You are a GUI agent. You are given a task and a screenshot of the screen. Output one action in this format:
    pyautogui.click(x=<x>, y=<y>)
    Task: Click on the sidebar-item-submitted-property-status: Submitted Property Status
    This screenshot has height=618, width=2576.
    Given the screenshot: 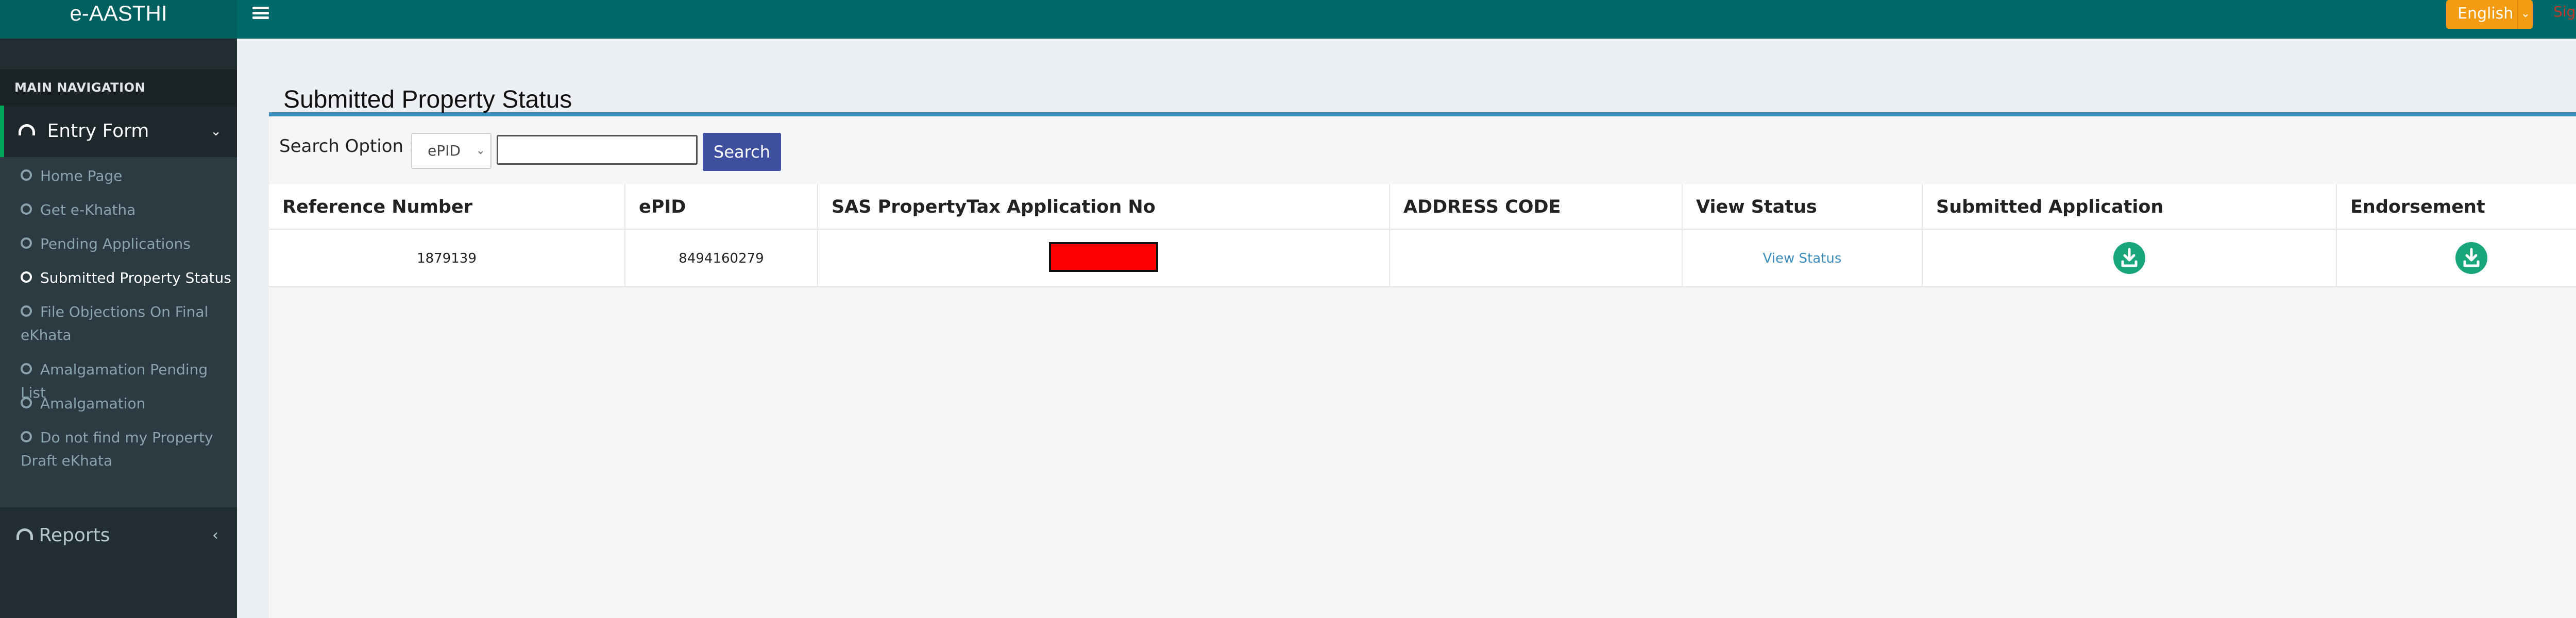 What is the action you would take?
    pyautogui.click(x=129, y=277)
    